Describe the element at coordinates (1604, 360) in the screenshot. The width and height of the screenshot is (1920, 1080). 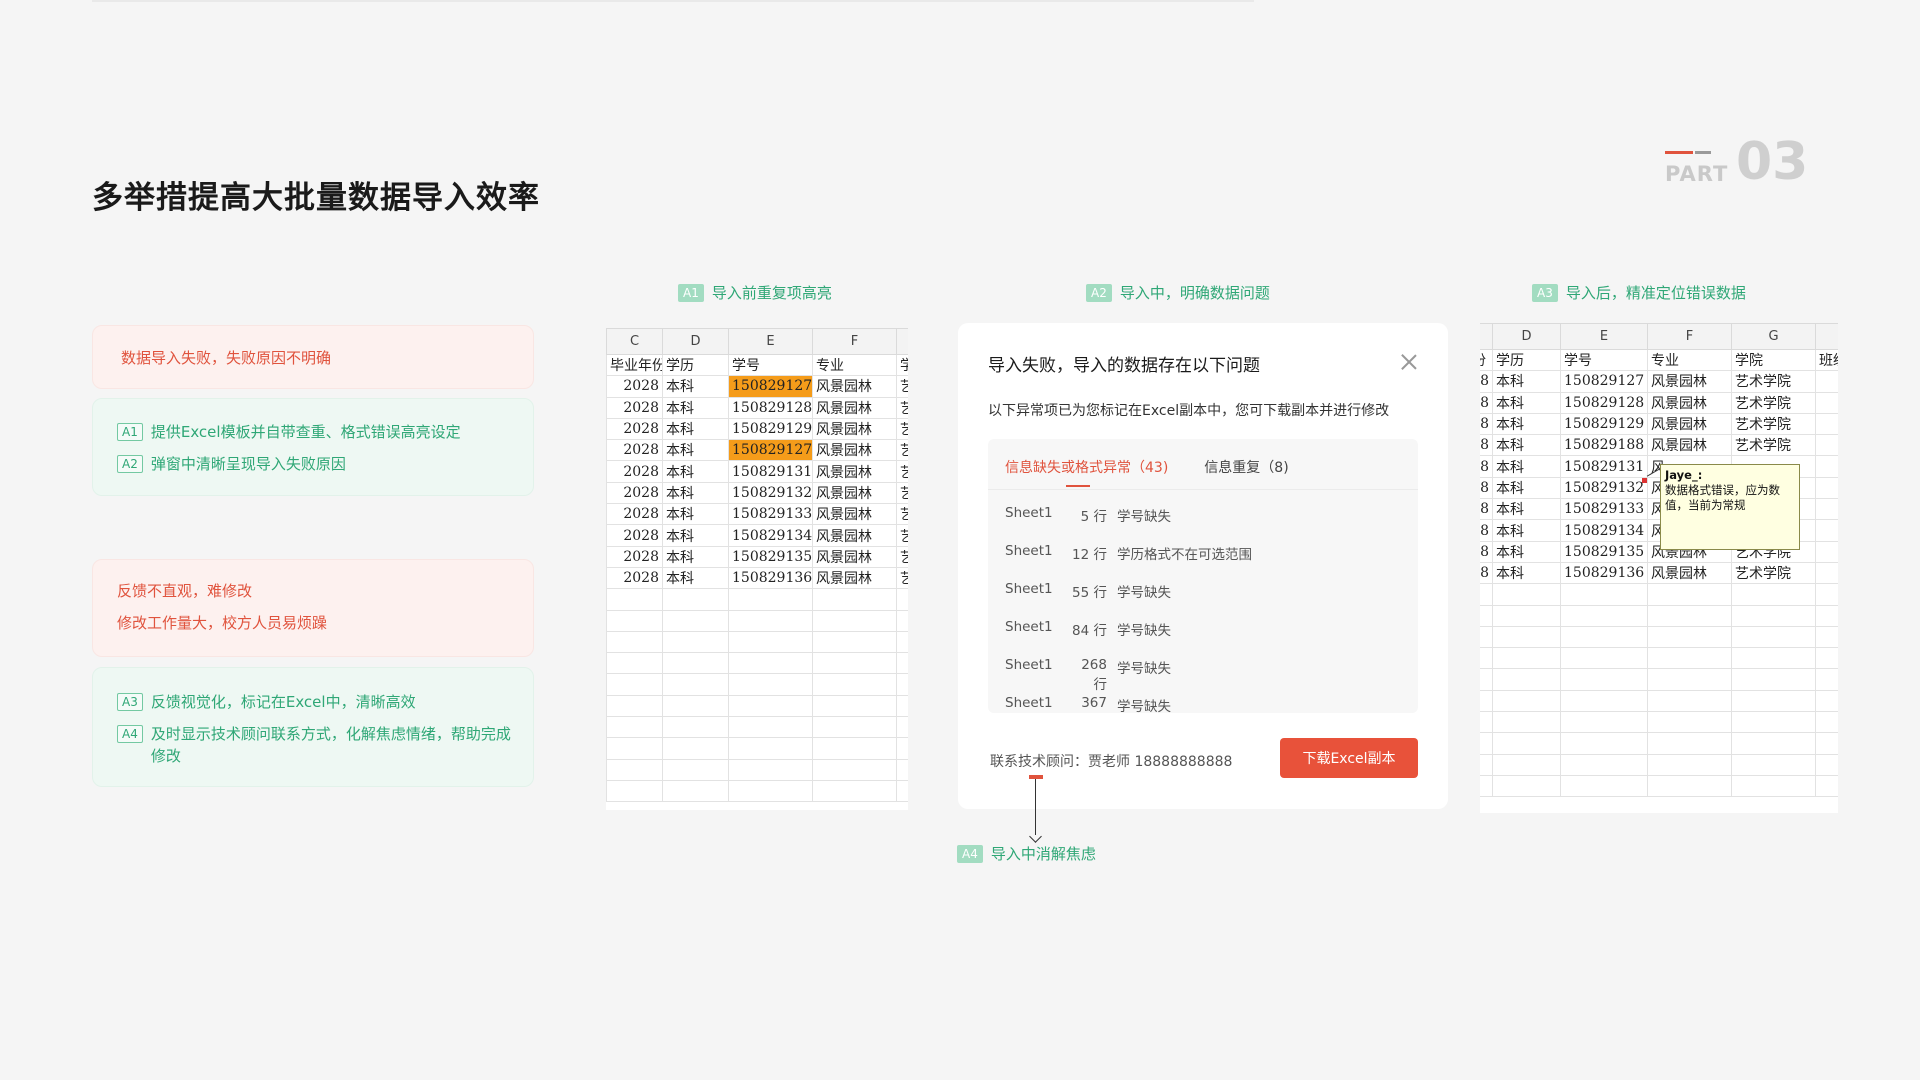
I see `table-cell: 学号` at that location.